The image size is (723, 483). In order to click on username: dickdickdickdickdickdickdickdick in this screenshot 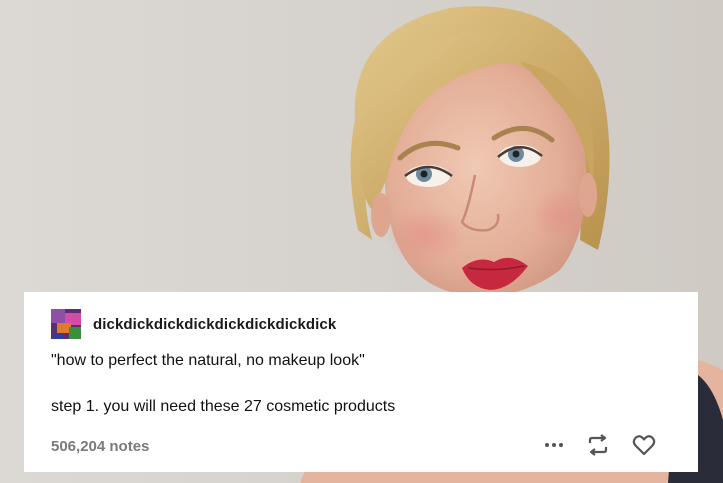, I will do `click(214, 324)`.